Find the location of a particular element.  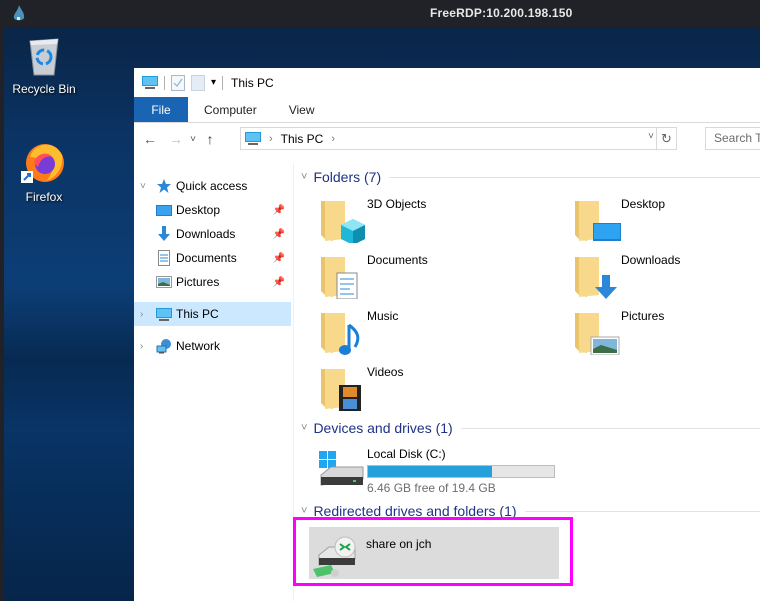

breadcrumb-this-pc: This PC is located at coordinates (302, 139).